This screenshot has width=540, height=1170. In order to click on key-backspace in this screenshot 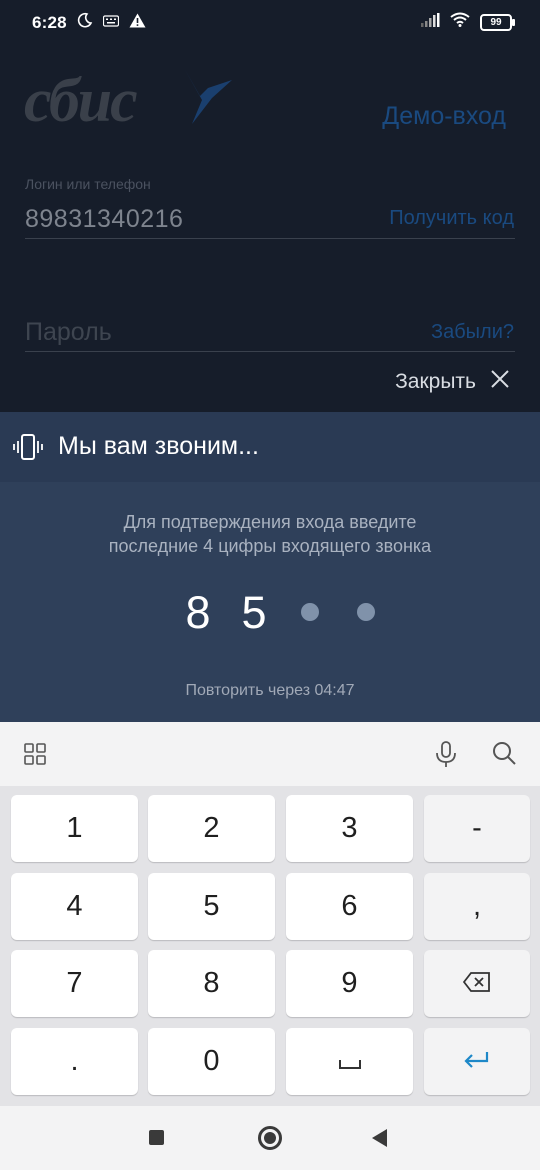, I will do `click(477, 983)`.